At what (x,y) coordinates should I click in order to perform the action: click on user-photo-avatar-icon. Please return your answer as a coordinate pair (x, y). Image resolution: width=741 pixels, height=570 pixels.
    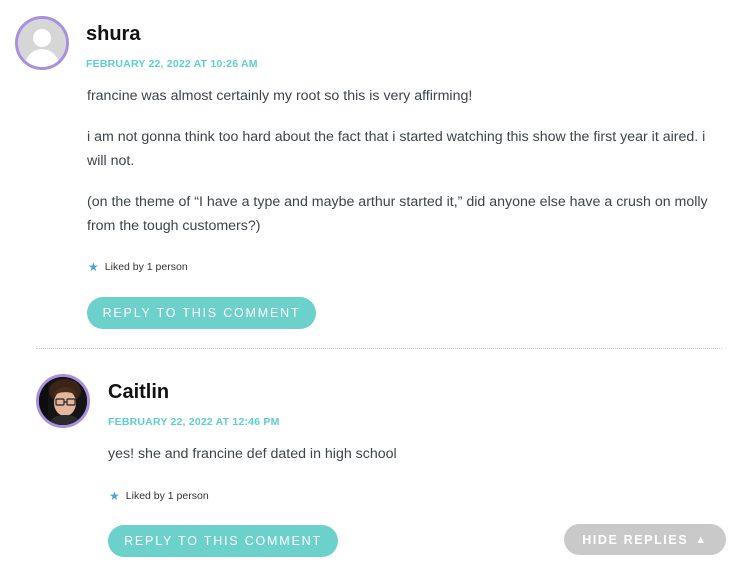
    Looking at the image, I should click on (63, 401).